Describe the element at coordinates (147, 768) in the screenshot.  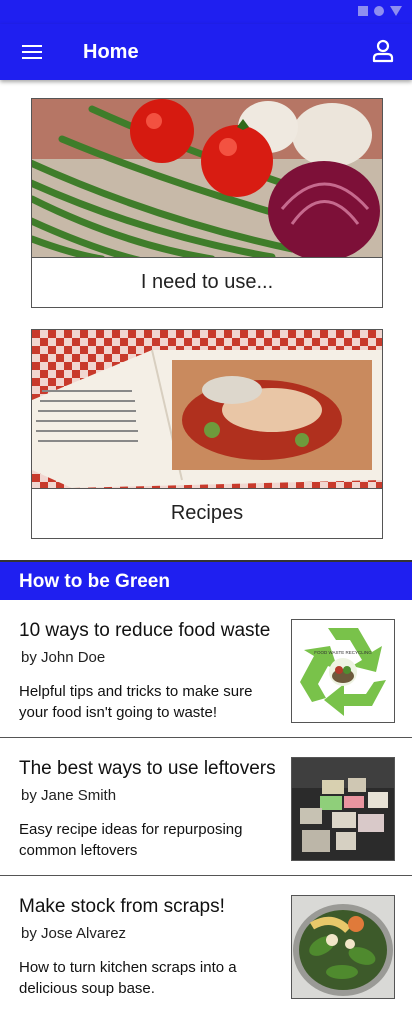
I see `article-title: The best ways to use leftovers` at that location.